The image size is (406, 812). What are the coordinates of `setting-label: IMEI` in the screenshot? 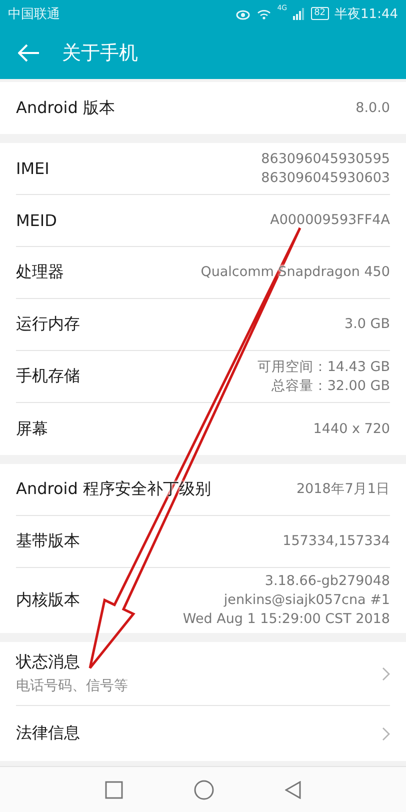 It's located at (33, 168).